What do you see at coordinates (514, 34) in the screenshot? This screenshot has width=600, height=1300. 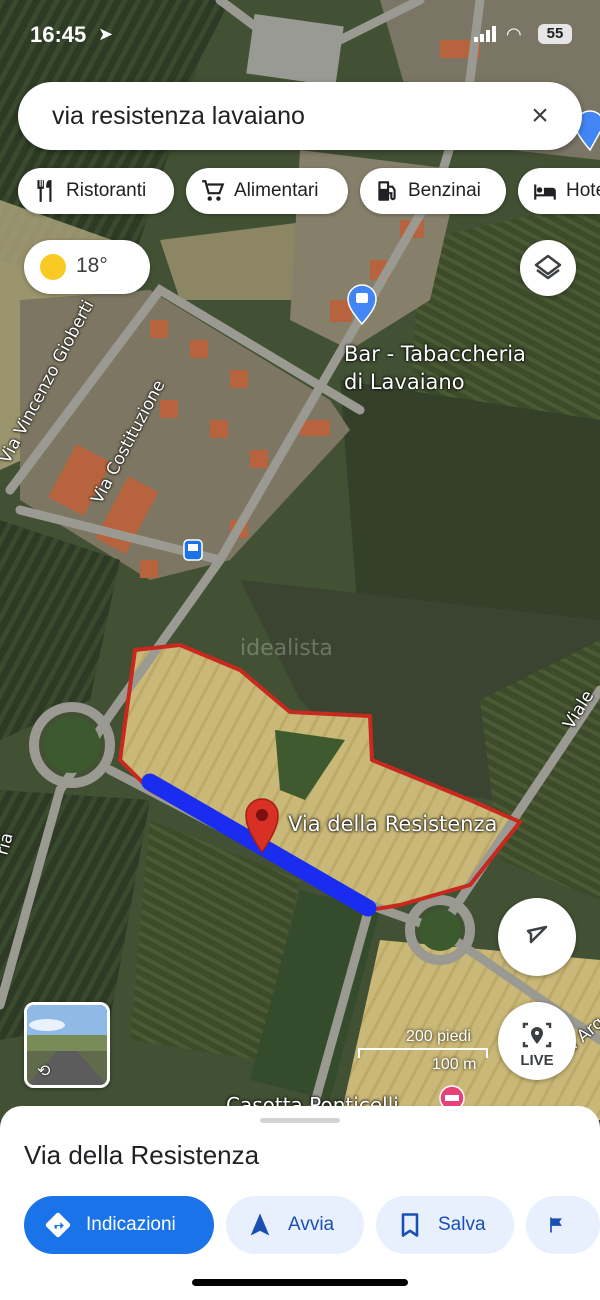 I see `wifi-icon: ◠` at bounding box center [514, 34].